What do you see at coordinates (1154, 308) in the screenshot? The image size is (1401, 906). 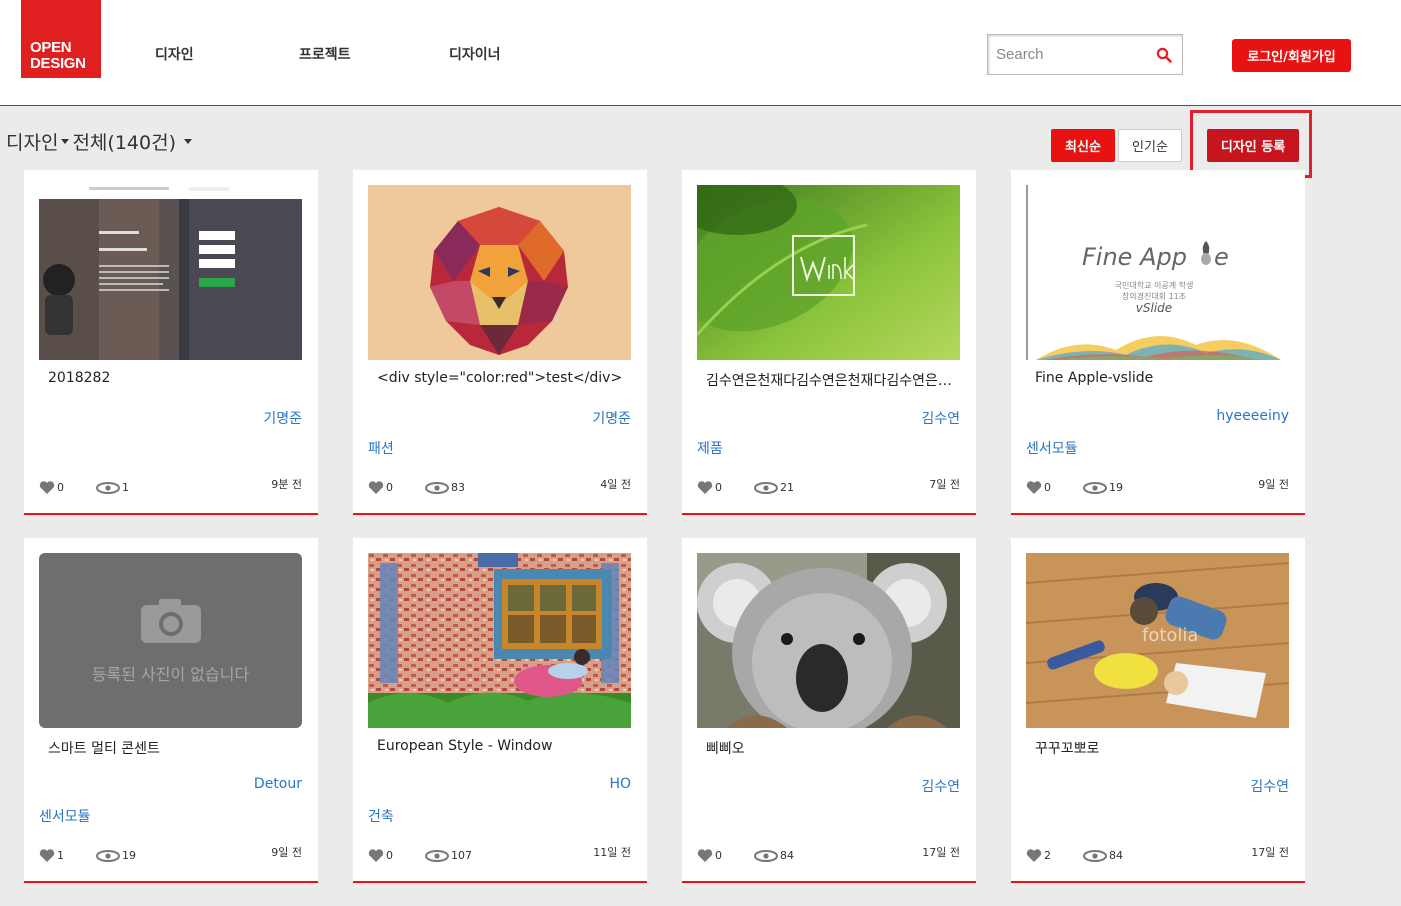 I see `slide-sub3: vSlide` at bounding box center [1154, 308].